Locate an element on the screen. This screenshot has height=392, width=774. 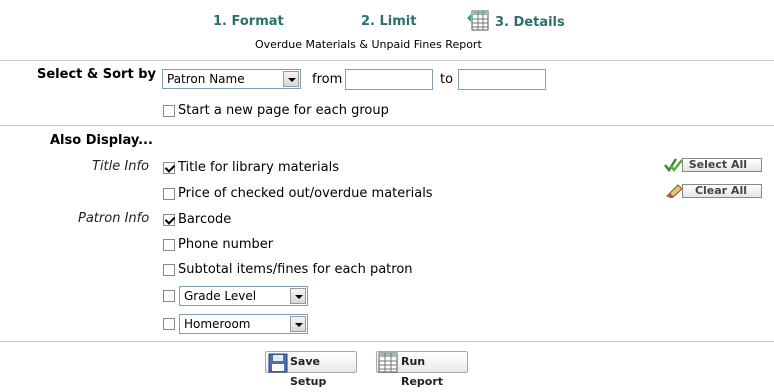
run-report-button: Run Report is located at coordinates (422, 369).